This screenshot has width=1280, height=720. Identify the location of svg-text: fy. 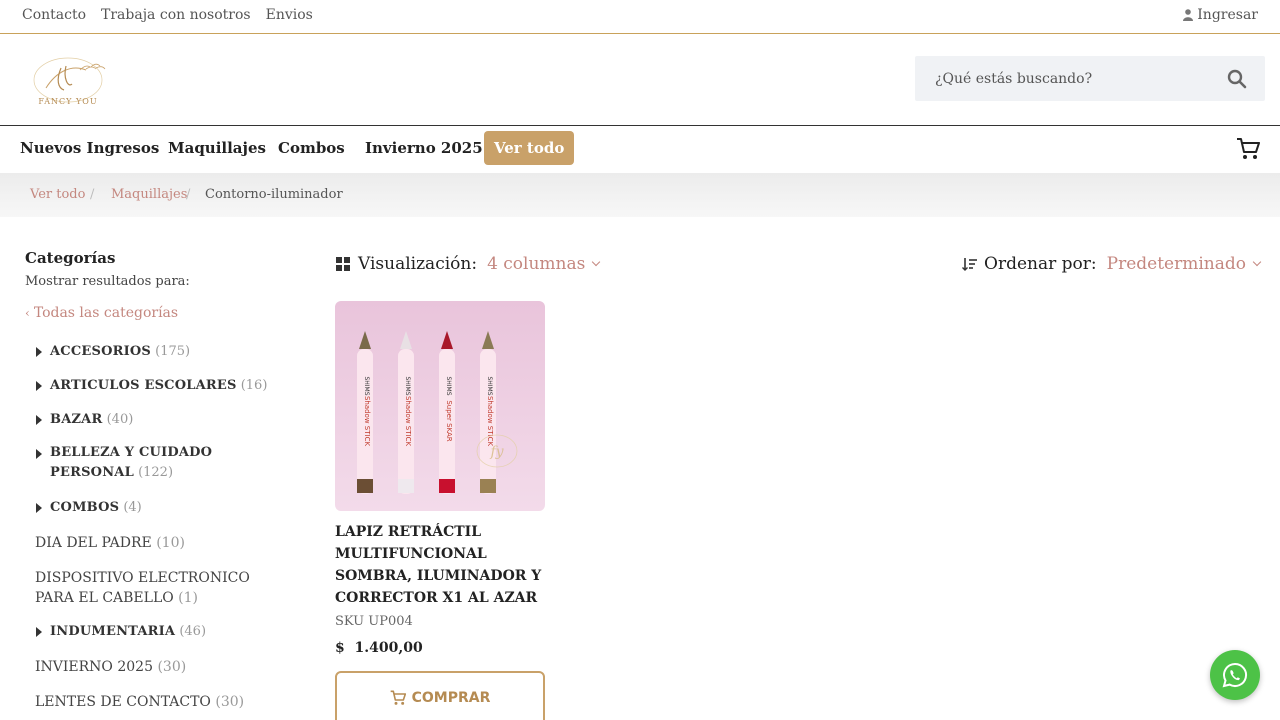
(496, 452).